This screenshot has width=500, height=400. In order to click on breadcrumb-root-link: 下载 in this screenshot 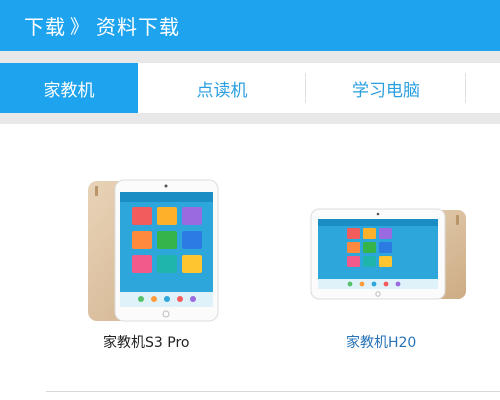, I will do `click(45, 25)`.